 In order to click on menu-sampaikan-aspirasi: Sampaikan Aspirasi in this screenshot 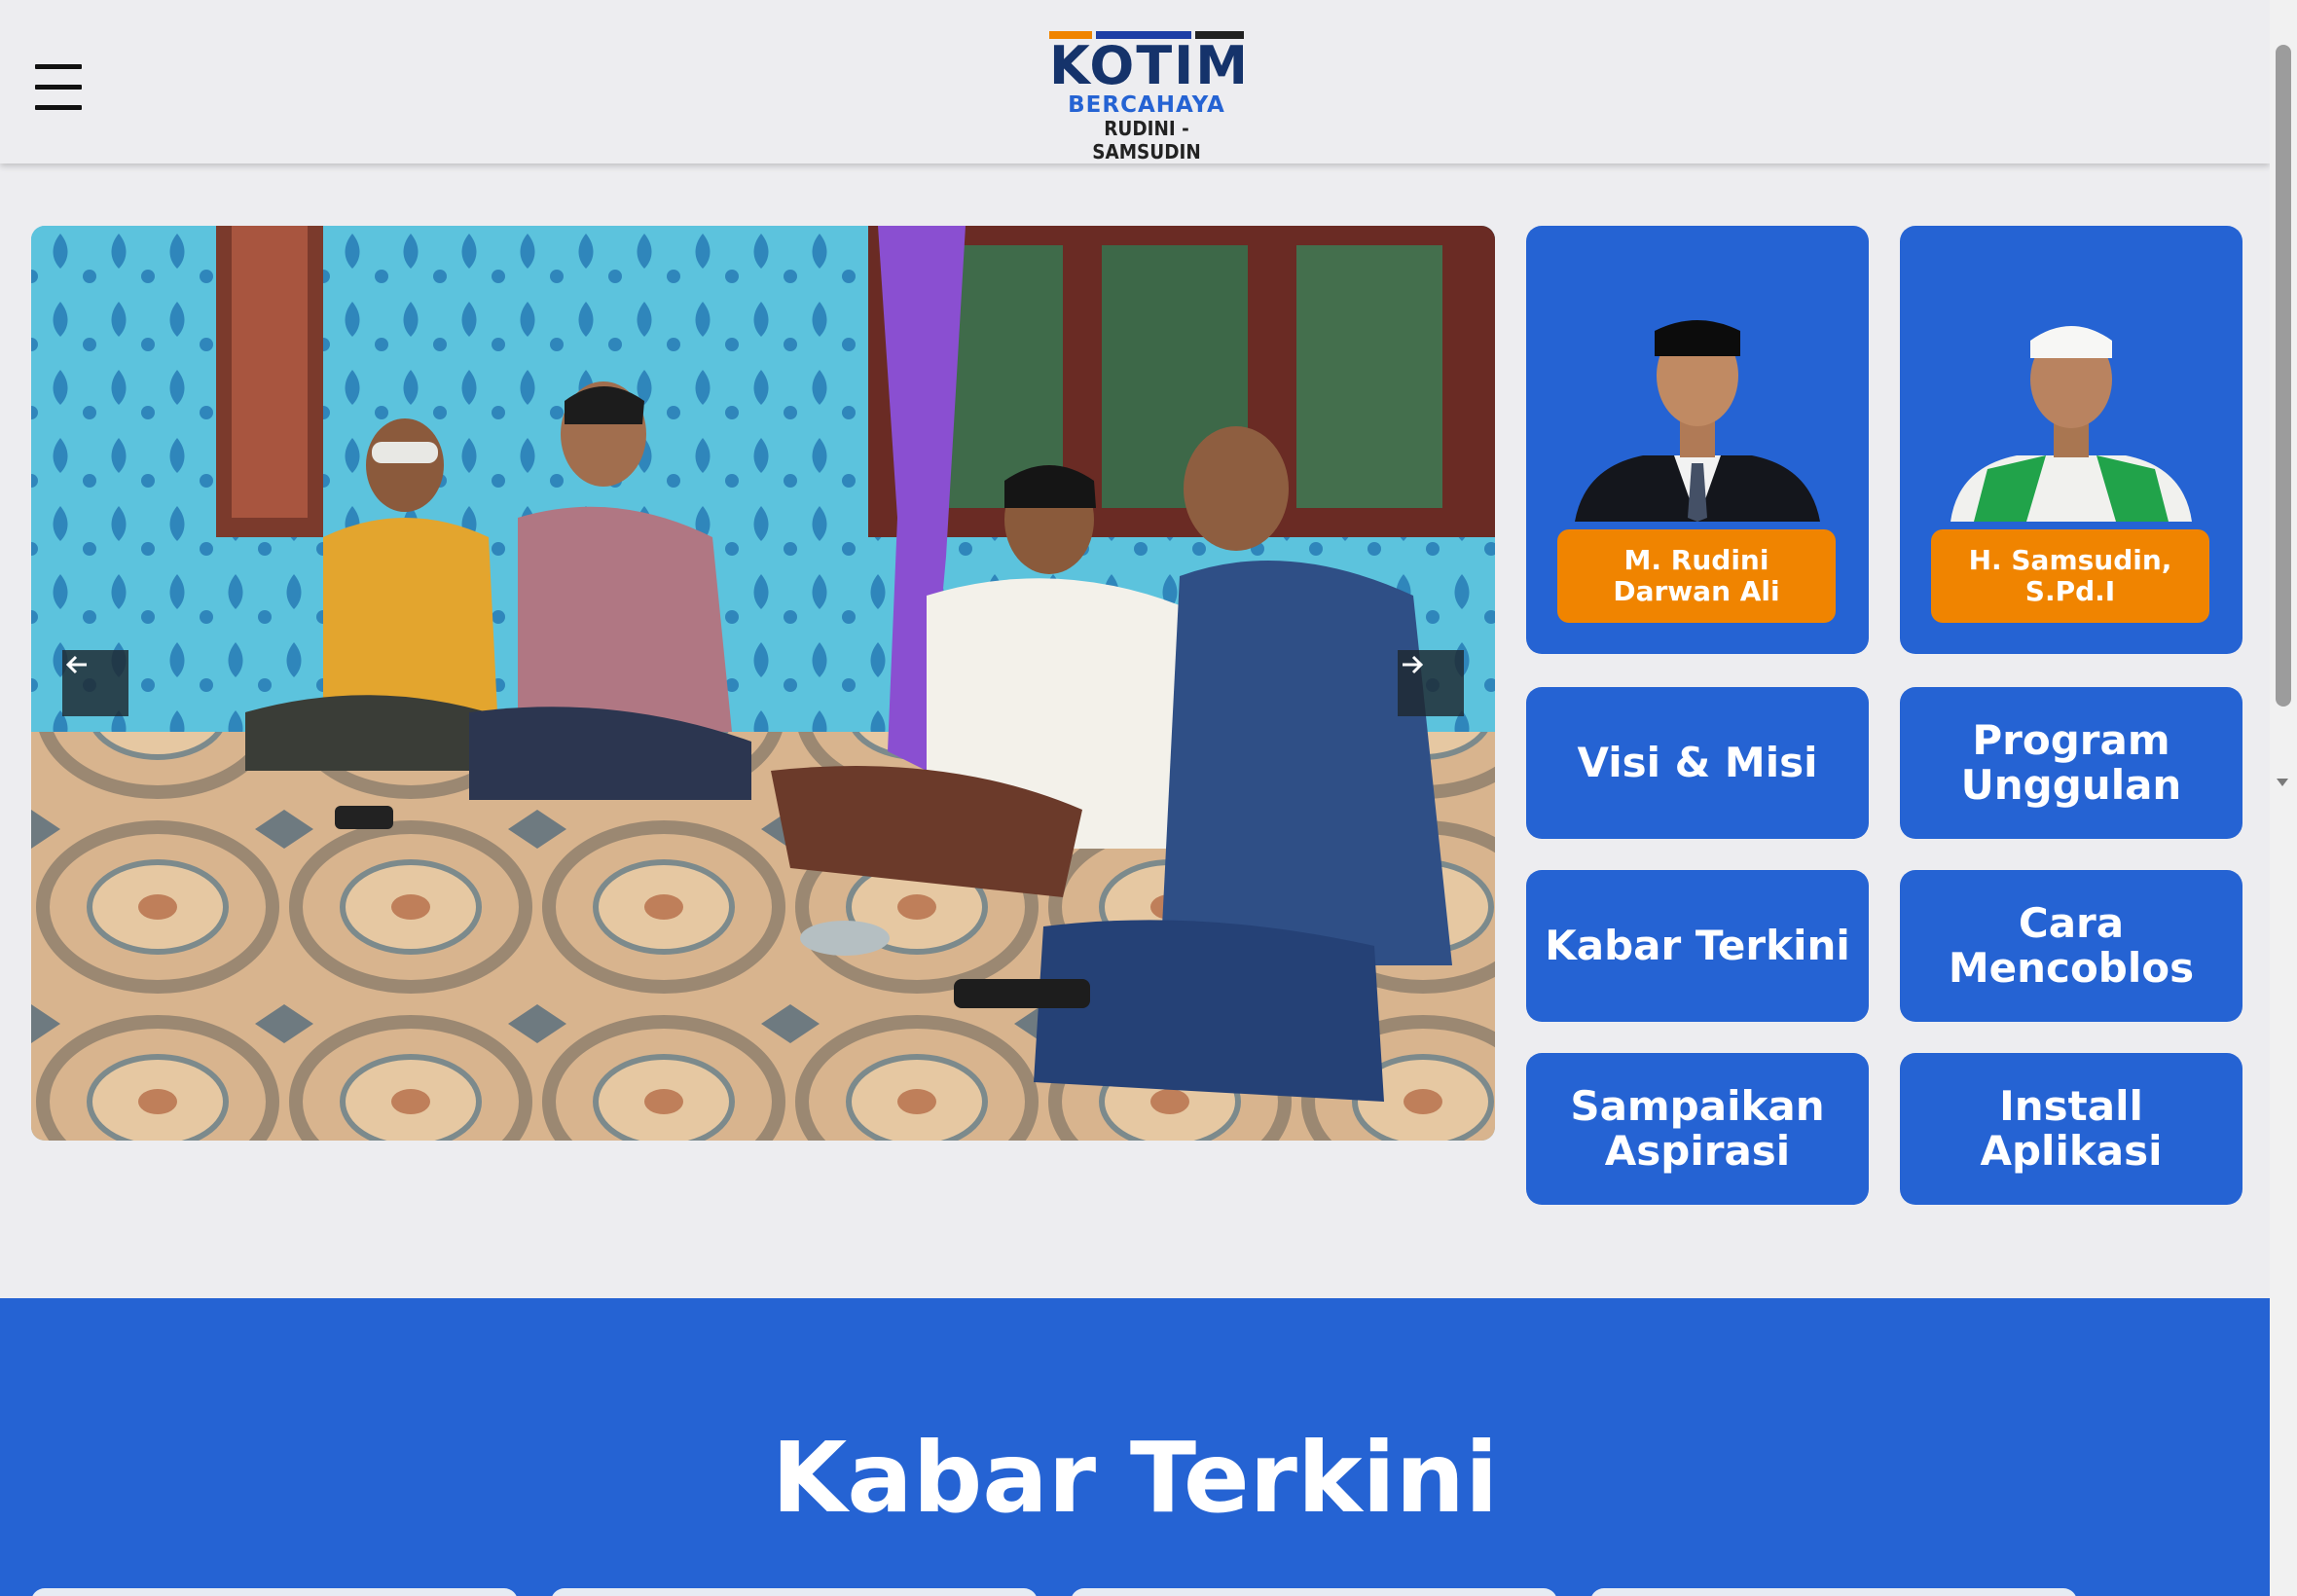, I will do `click(1697, 1129)`.